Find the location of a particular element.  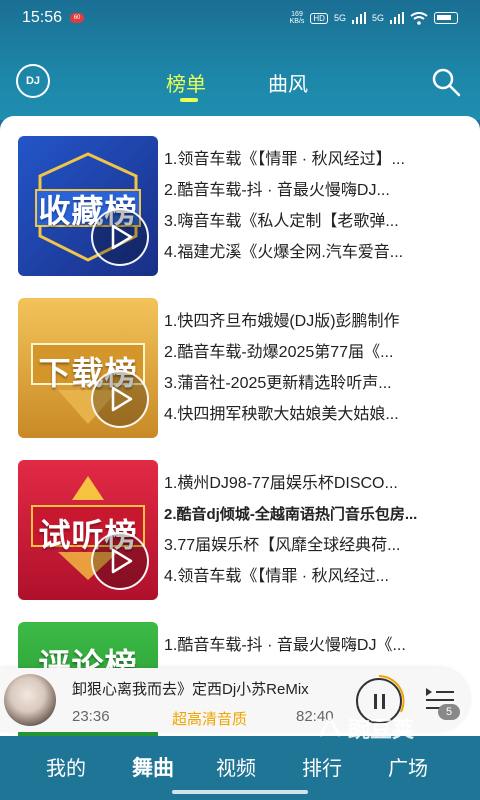

nav-ranking: 排行 is located at coordinates (322, 766).